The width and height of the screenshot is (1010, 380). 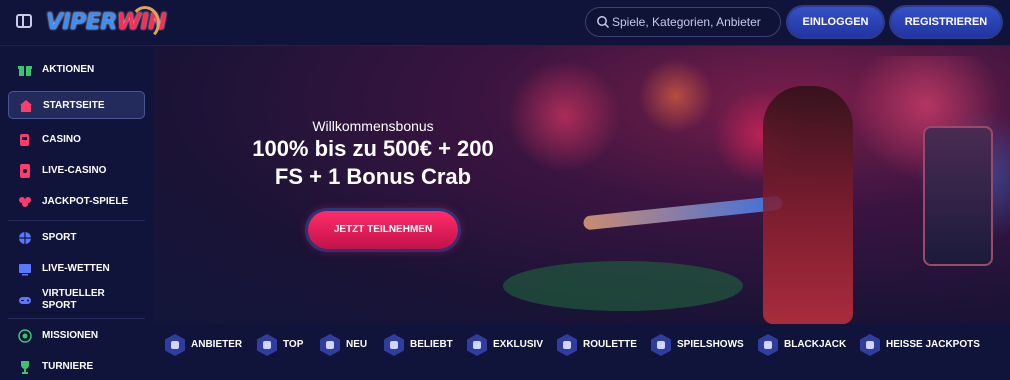 What do you see at coordinates (835, 22) in the screenshot?
I see `login-button: EINLOGGEN` at bounding box center [835, 22].